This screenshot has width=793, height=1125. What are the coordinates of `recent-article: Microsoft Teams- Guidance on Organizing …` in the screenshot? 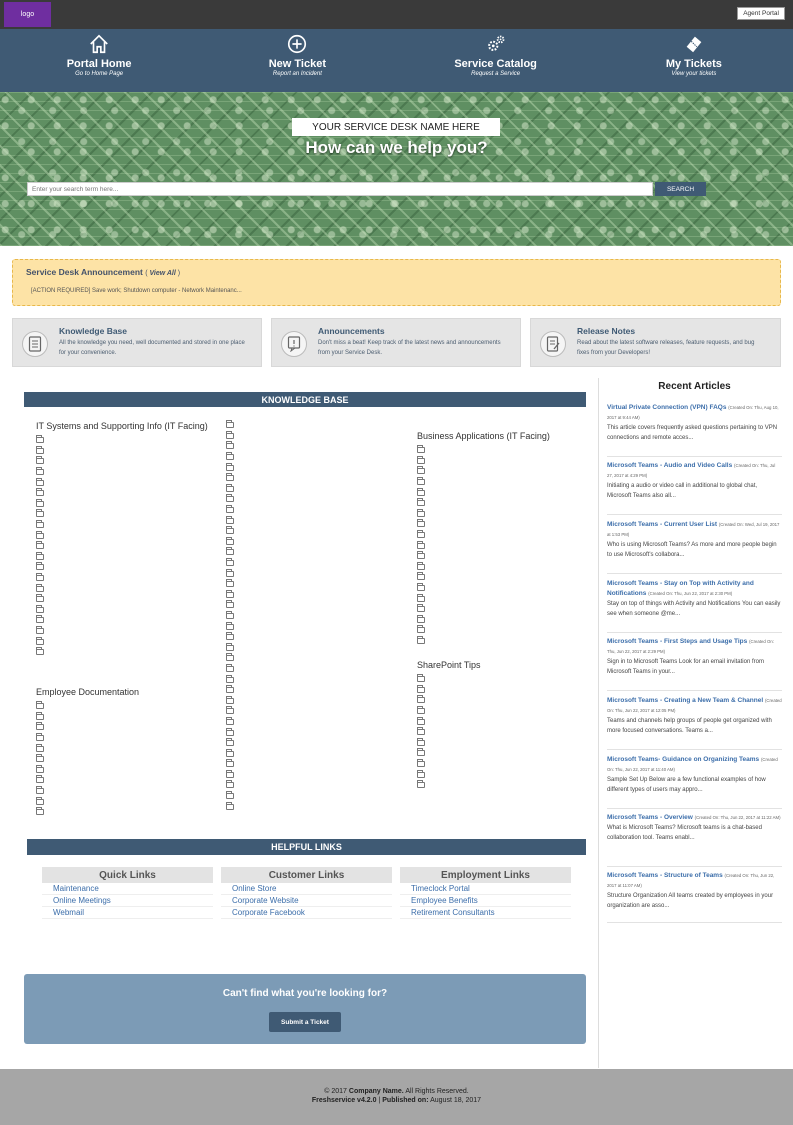 It's located at (694, 782).